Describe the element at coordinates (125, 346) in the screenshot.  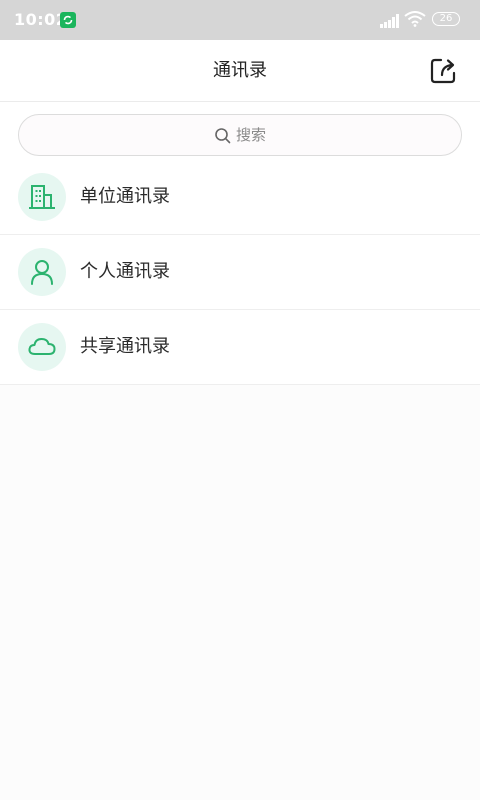
I see `list-item-label: 共享通讯录` at that location.